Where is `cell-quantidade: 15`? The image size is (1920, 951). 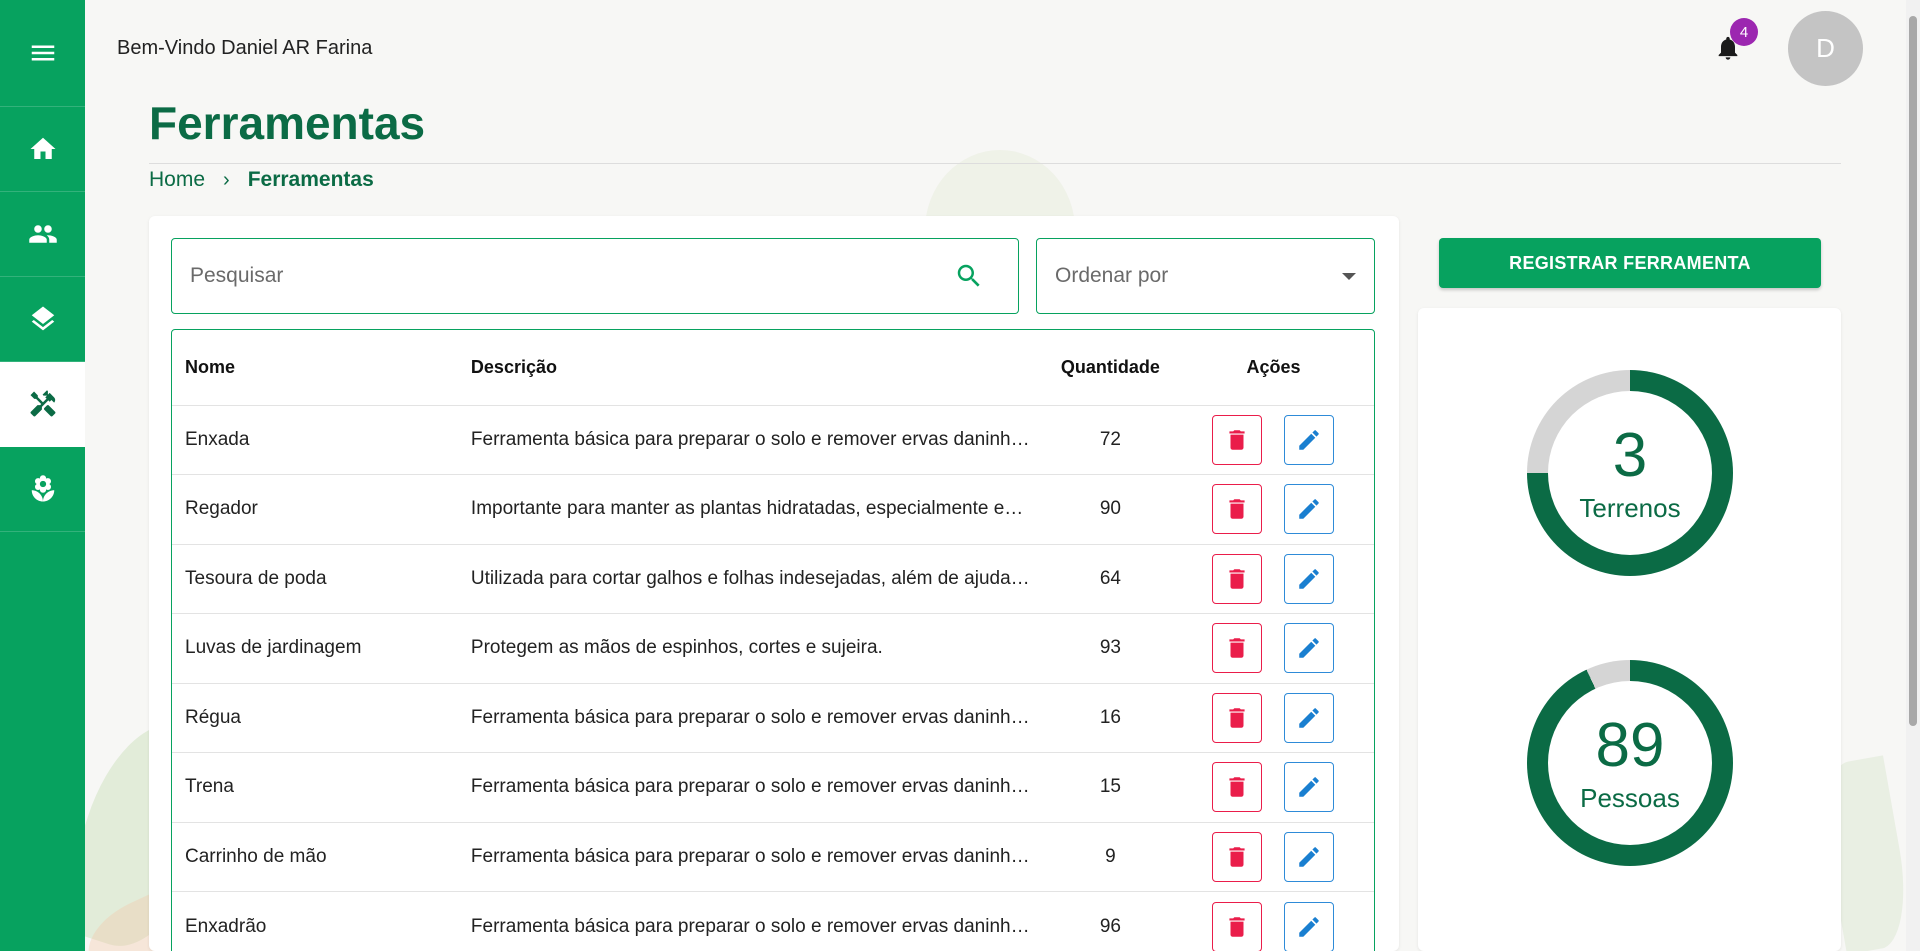
cell-quantidade: 15 is located at coordinates (1110, 787).